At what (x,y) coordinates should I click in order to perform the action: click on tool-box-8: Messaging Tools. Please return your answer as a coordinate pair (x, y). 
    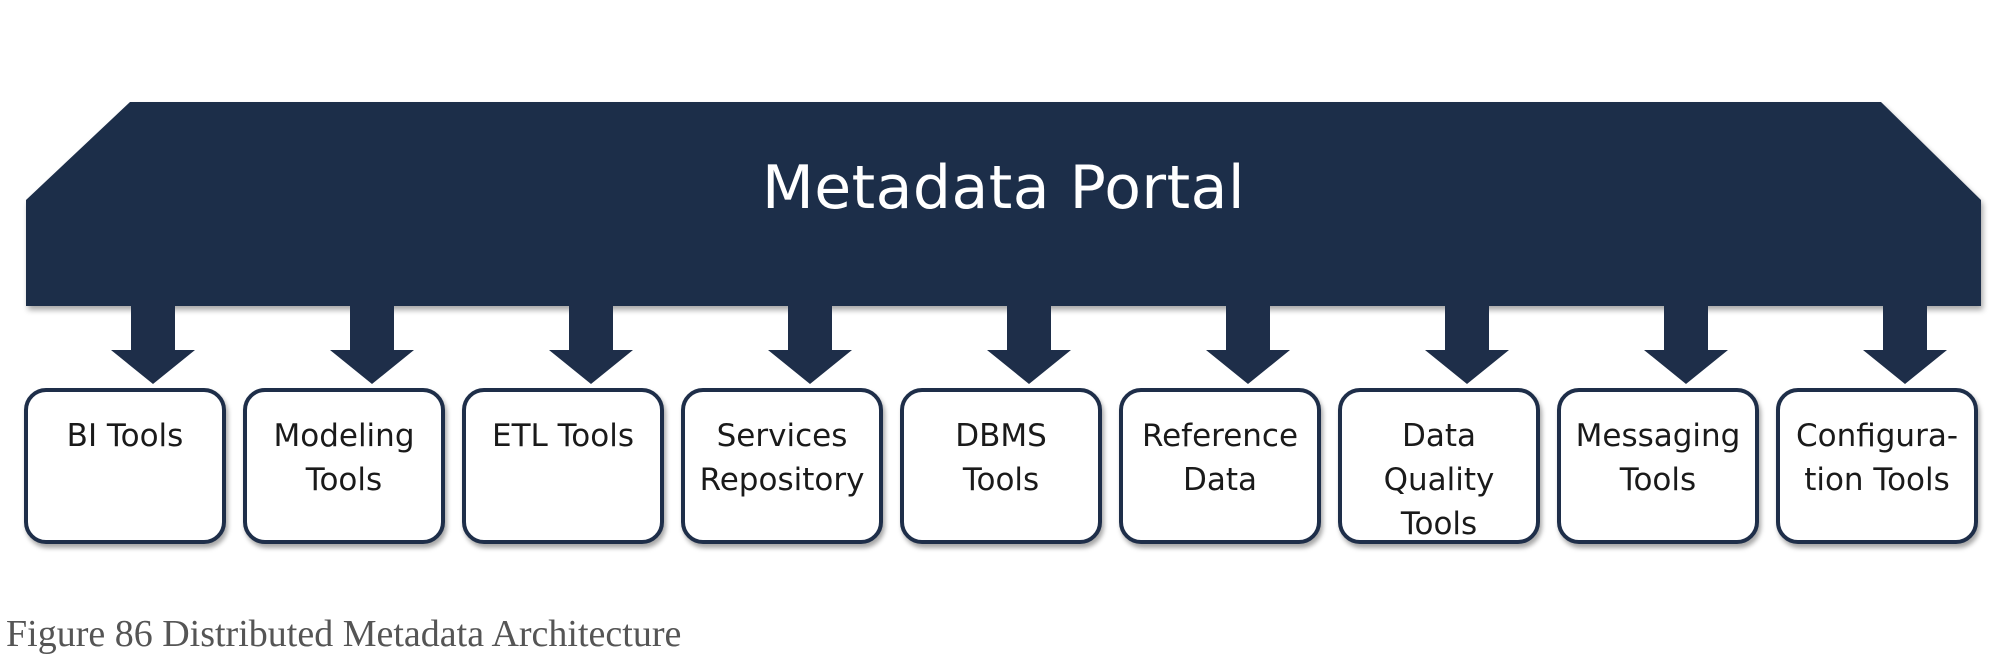
    Looking at the image, I should click on (1658, 466).